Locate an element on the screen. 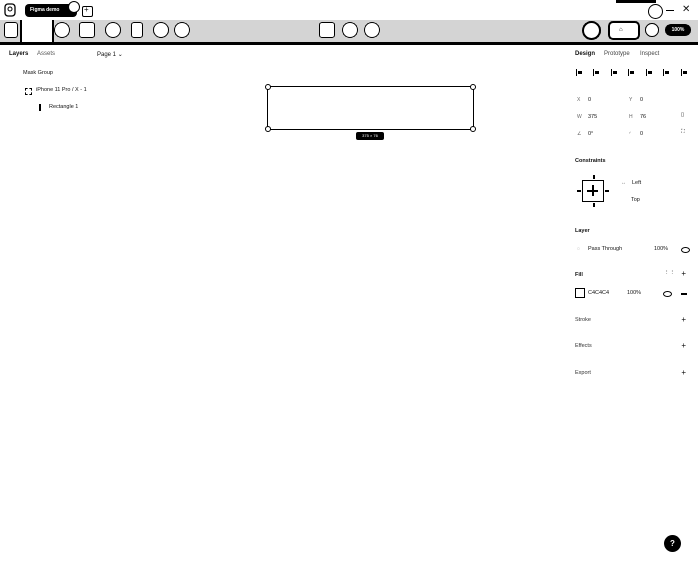 Image resolution: width=698 pixels, height=567 pixels. page-selector-label: Page 1 is located at coordinates (107, 55).